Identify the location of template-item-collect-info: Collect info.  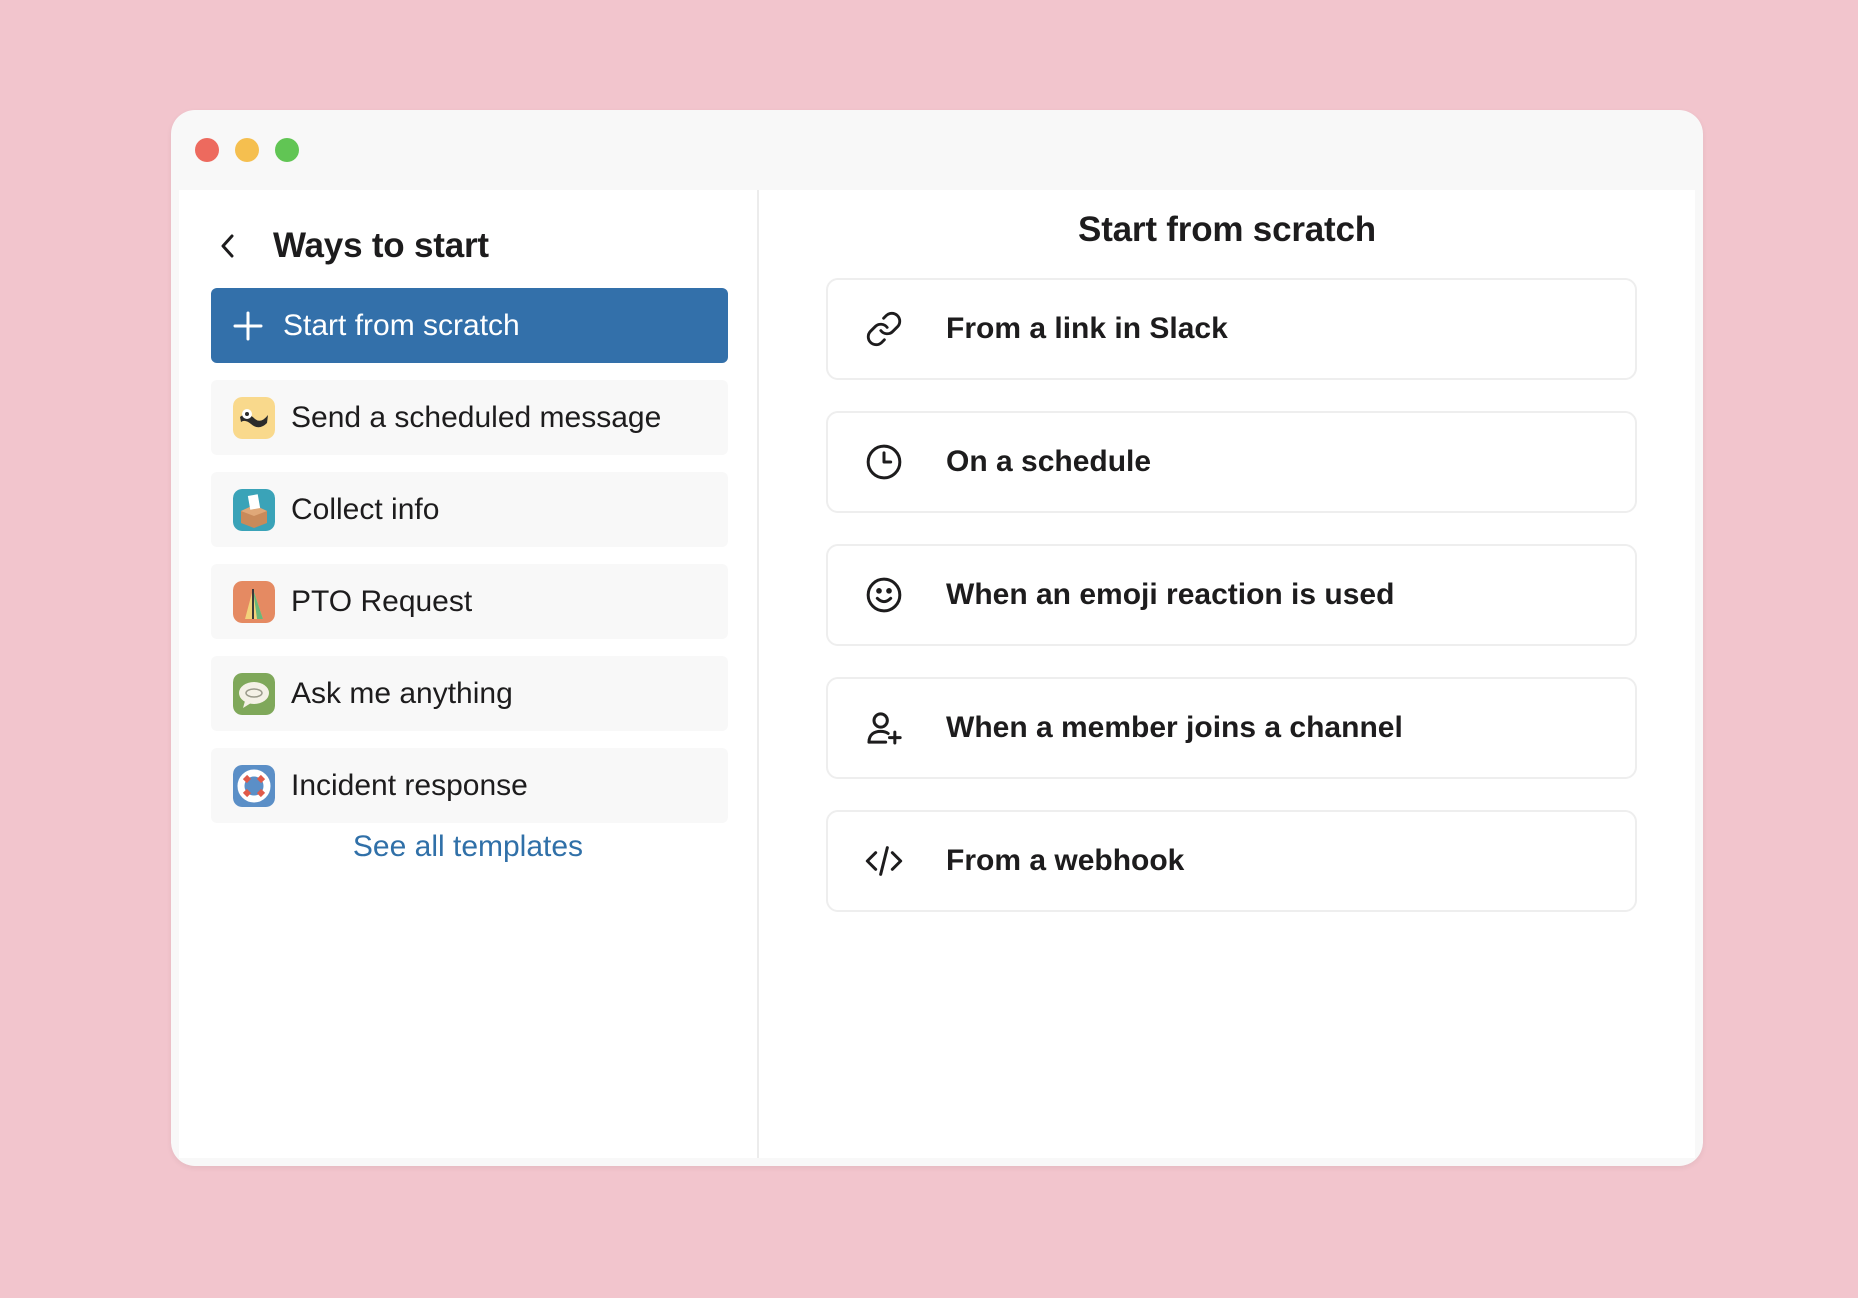
(469, 509).